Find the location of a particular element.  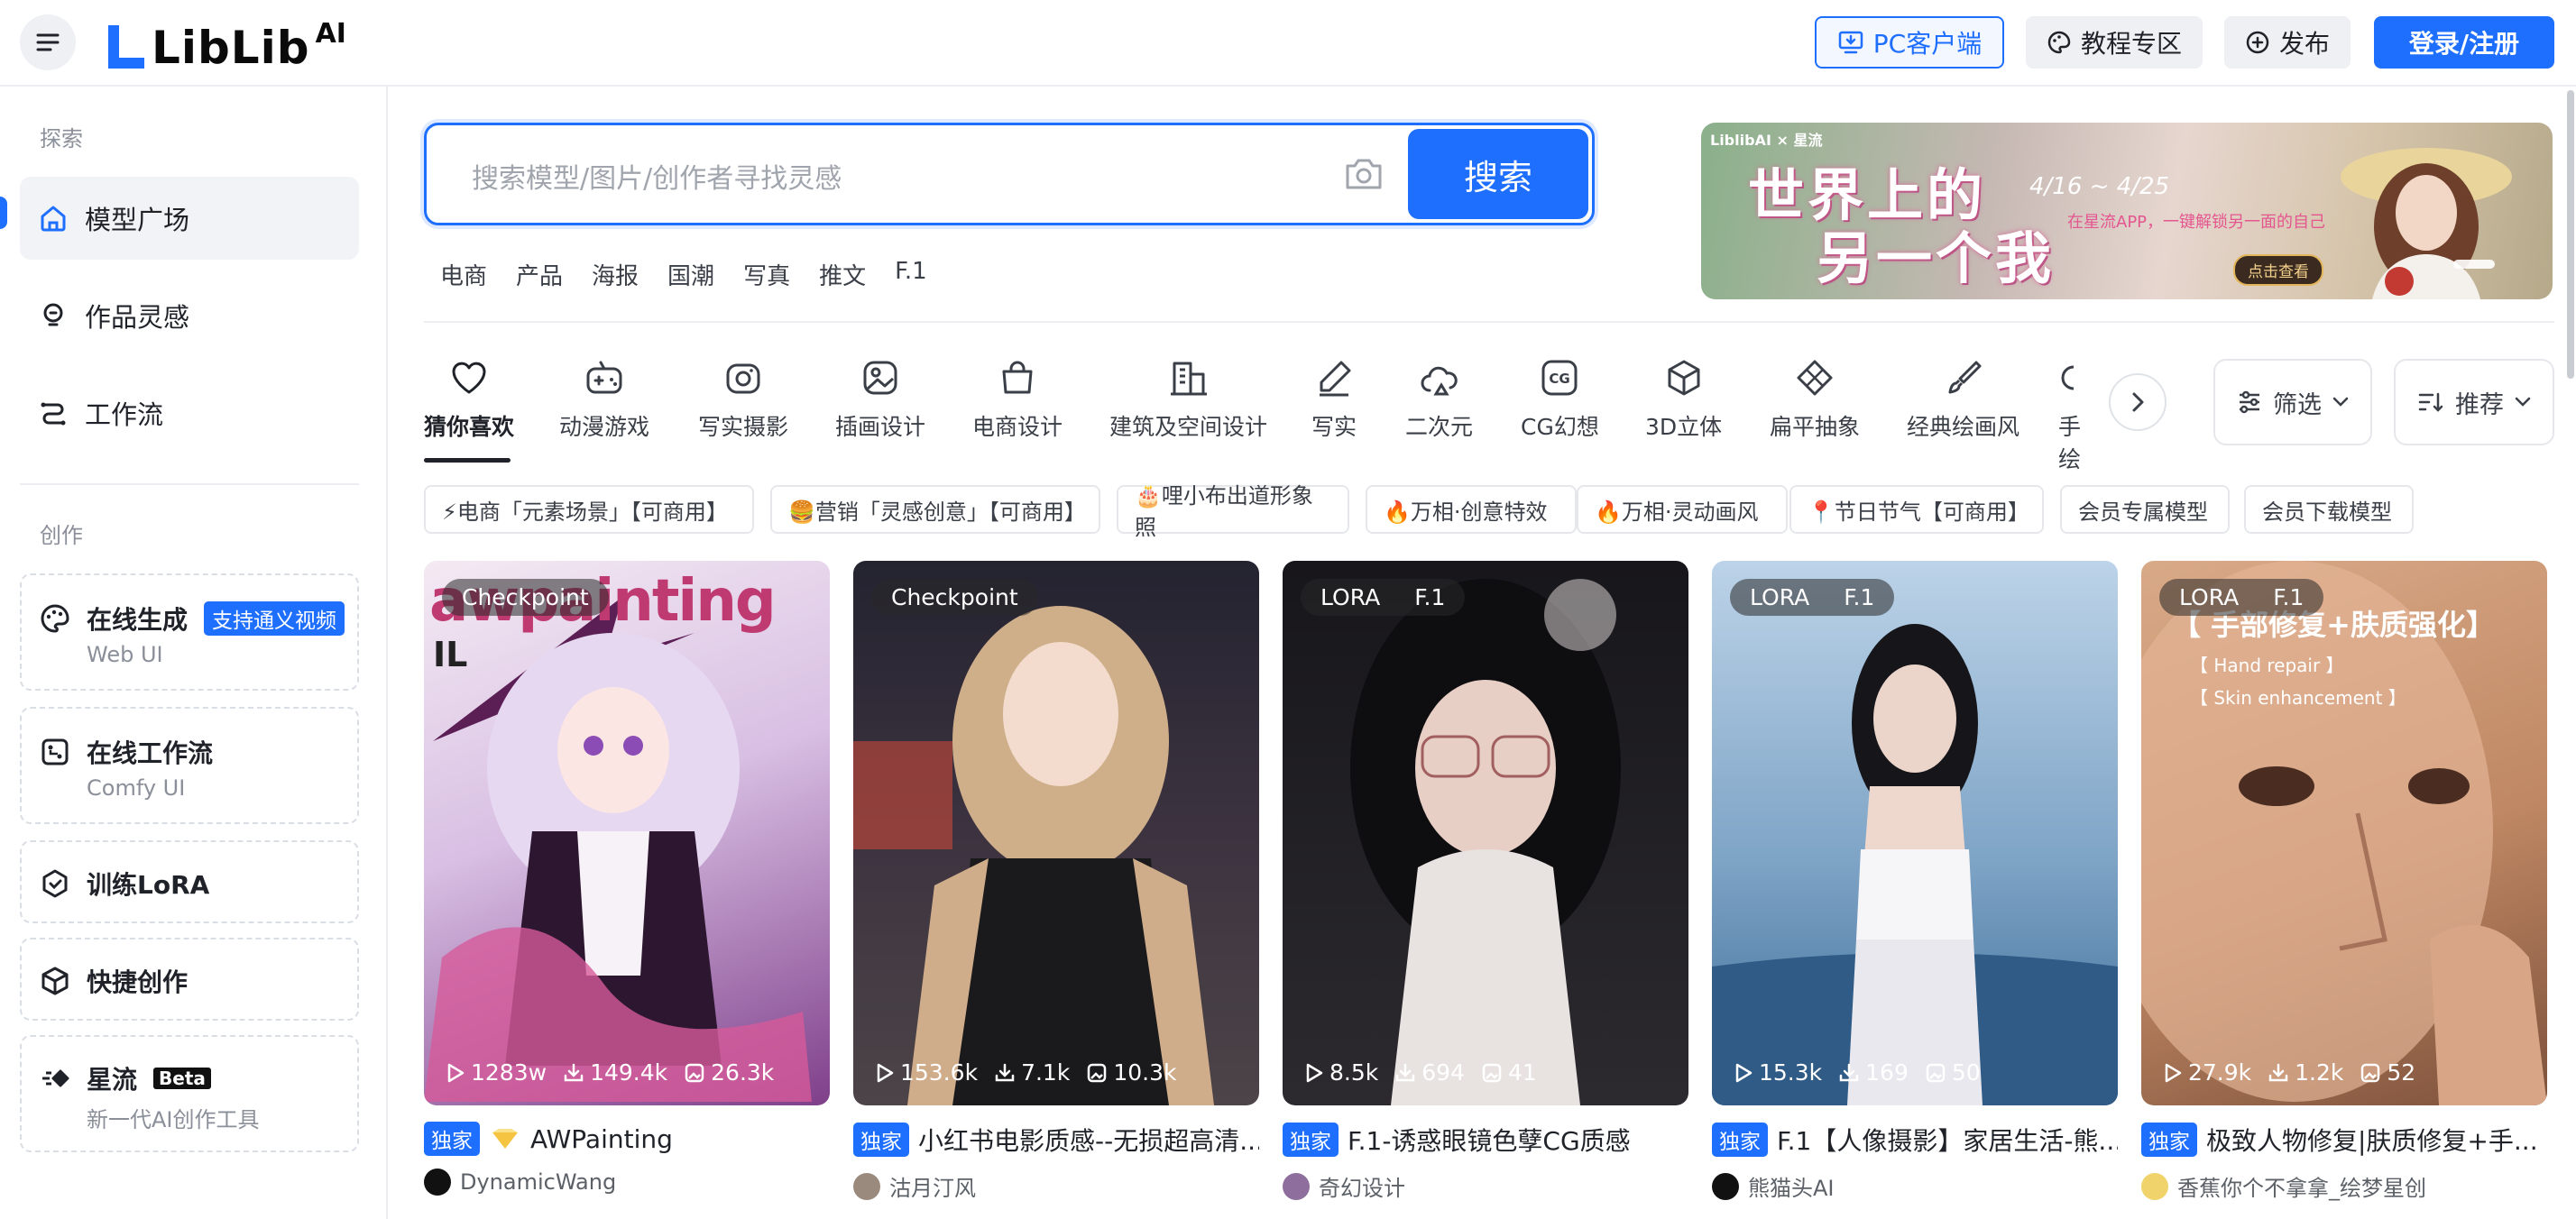

sidebar-item-inspiration: 作品灵感 is located at coordinates (189, 316).